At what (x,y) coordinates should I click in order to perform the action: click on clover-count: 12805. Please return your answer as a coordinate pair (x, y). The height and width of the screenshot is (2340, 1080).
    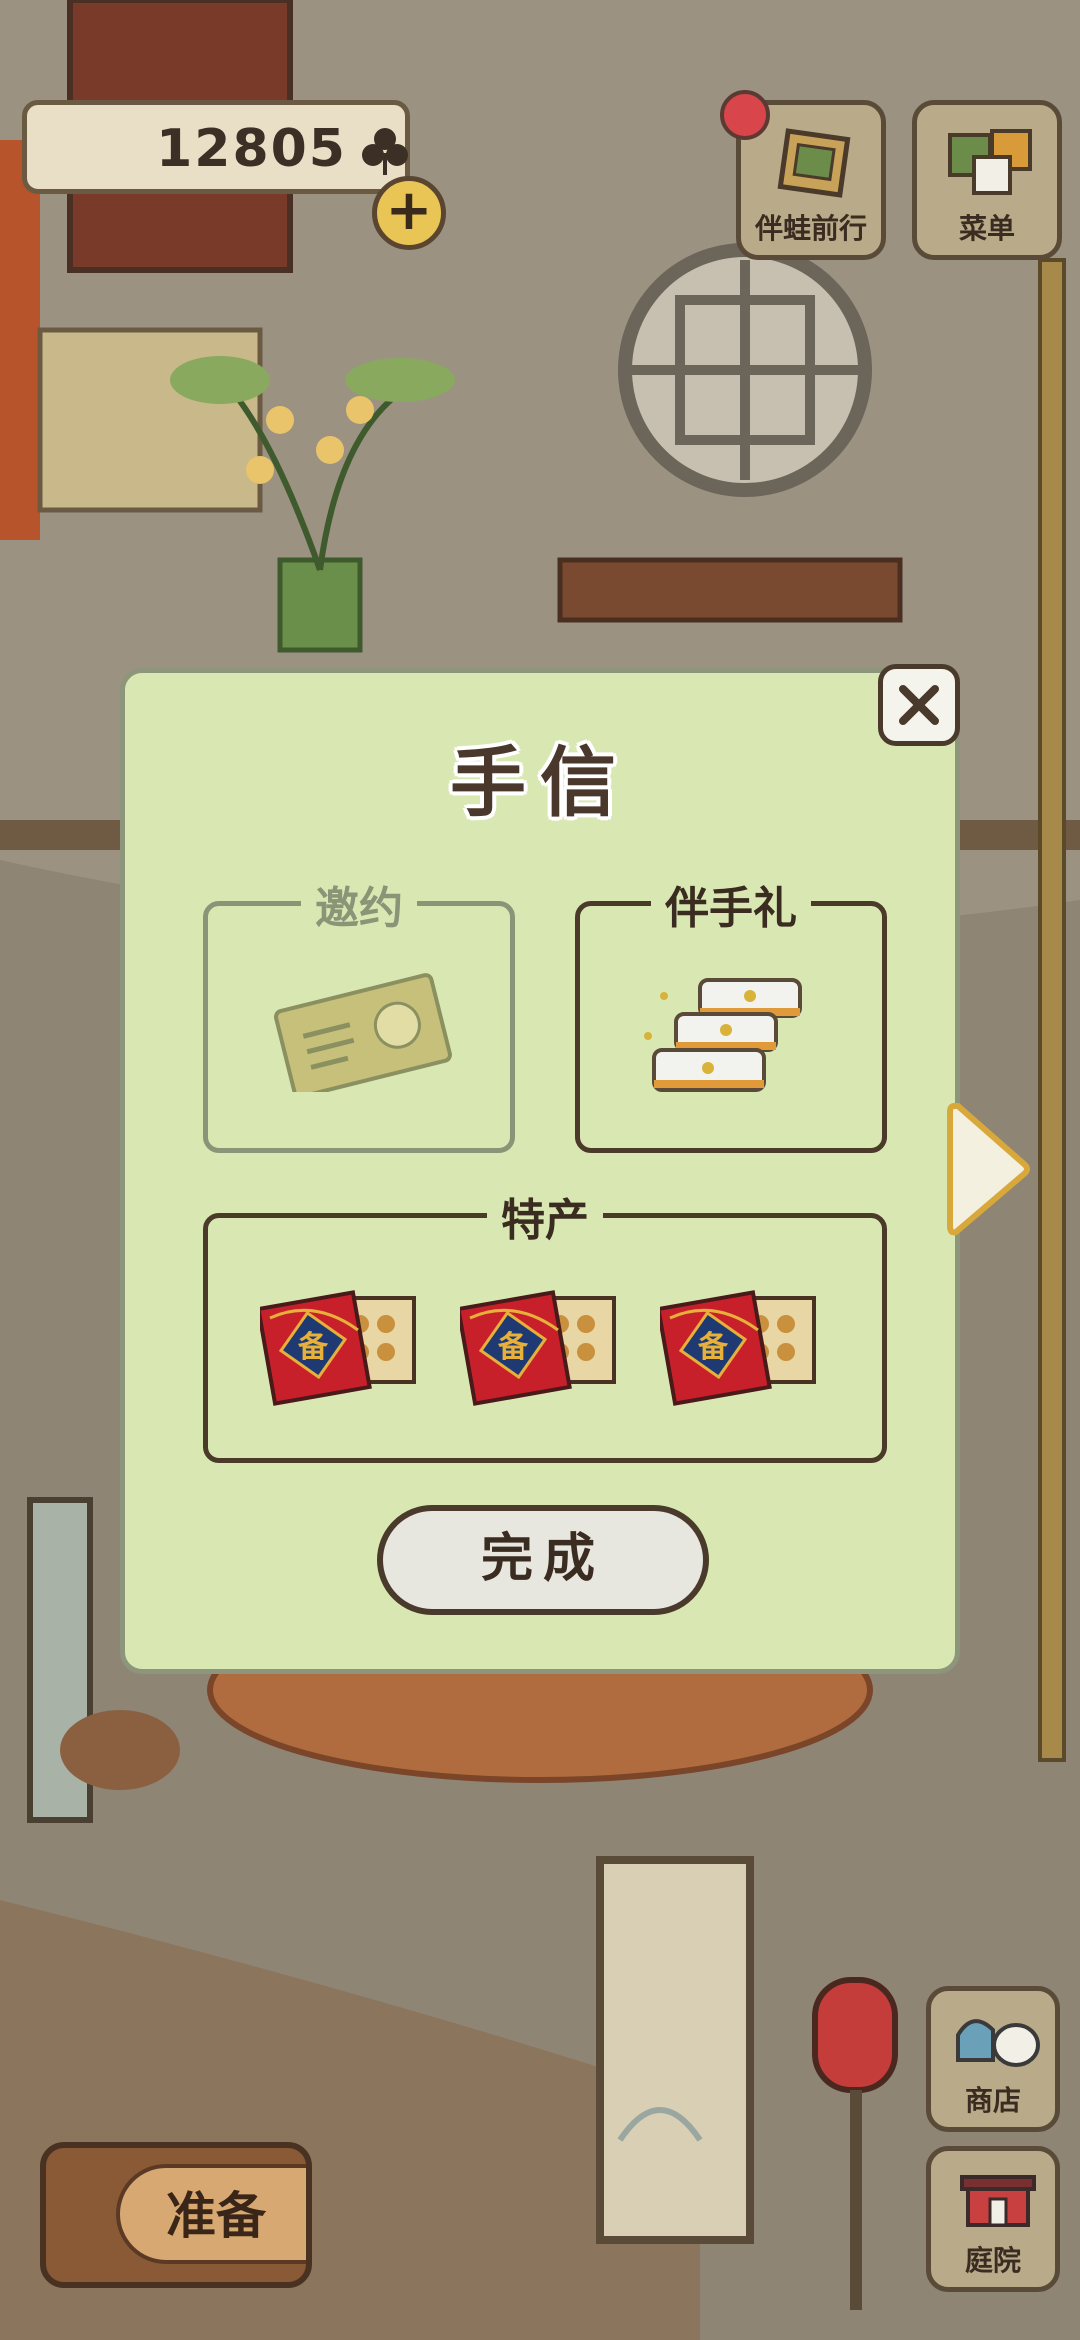
    Looking at the image, I should click on (251, 149).